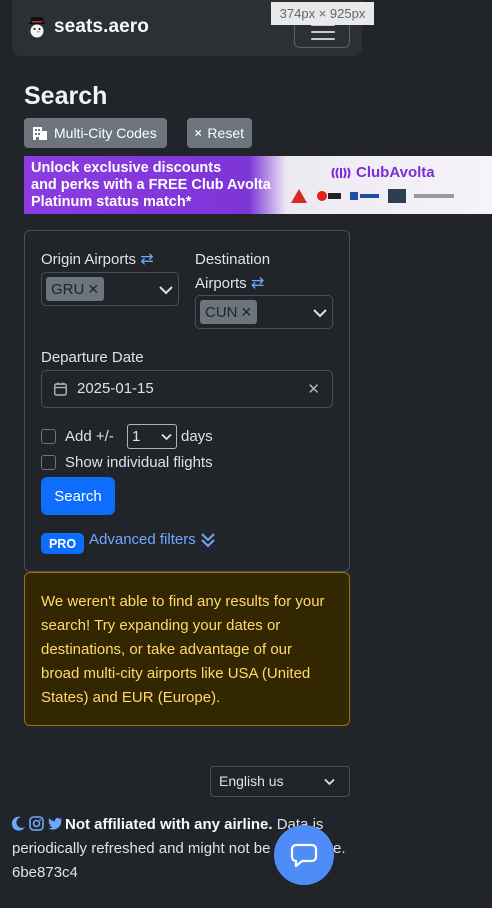 Image resolution: width=492 pixels, height=908 pixels. Describe the element at coordinates (68, 289) in the screenshot. I see `origin-chip-label: GRU` at that location.